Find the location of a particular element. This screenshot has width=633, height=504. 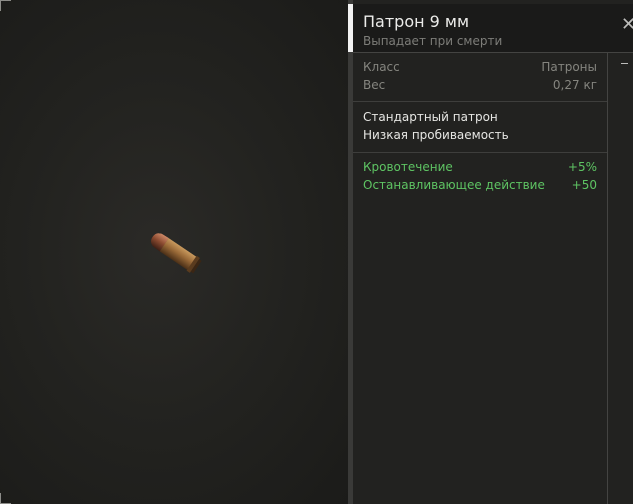

stat-row-class: Класс Патроны is located at coordinates (480, 69).